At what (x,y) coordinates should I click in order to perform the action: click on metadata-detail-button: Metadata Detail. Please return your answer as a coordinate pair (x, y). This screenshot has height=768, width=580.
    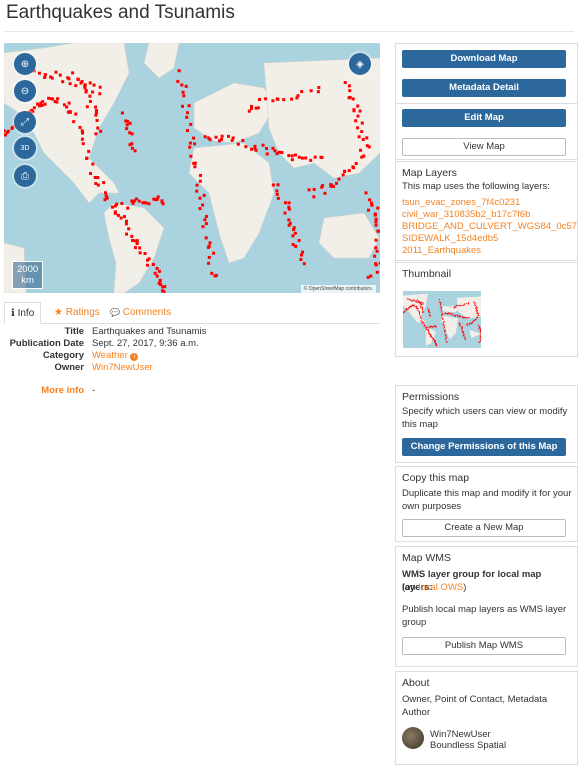
    Looking at the image, I should click on (484, 88).